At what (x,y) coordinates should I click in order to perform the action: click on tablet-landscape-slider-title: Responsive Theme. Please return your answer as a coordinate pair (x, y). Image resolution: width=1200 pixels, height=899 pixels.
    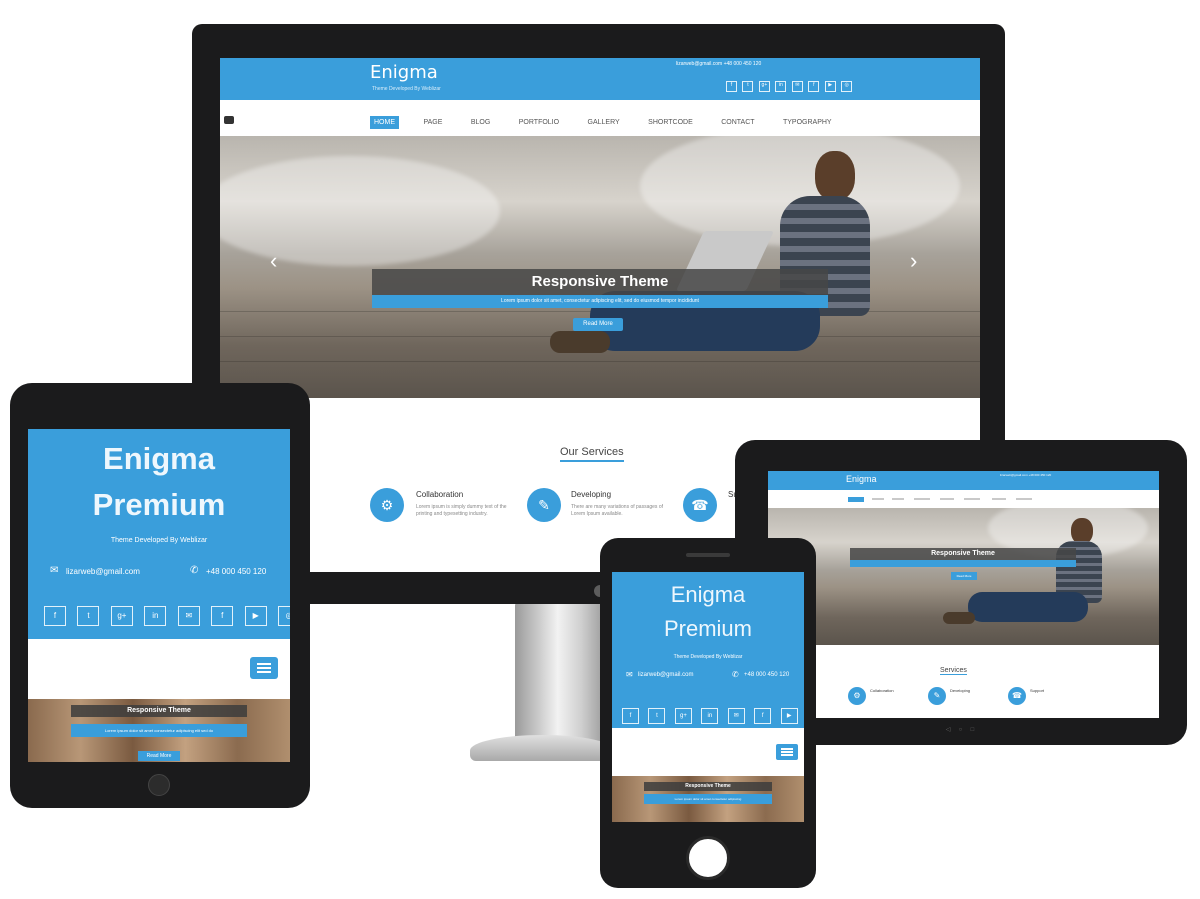
    Looking at the image, I should click on (963, 553).